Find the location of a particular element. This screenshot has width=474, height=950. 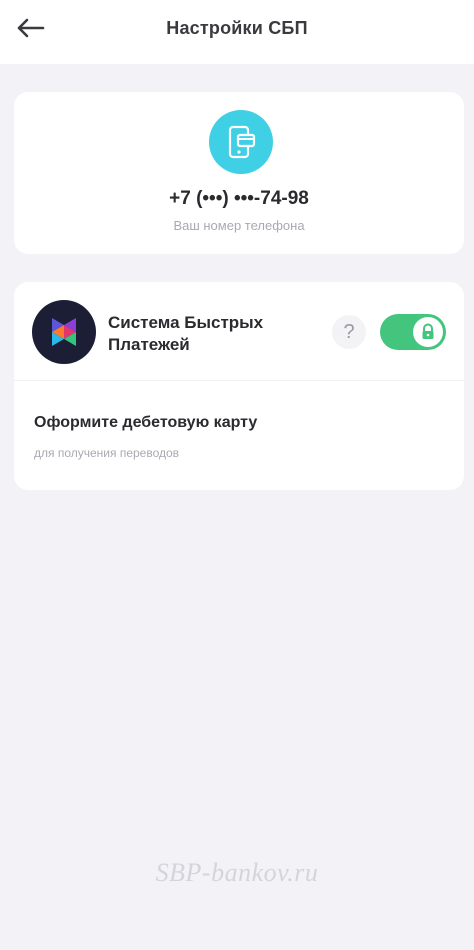

sbp-title: Система Быстрых Платежей is located at coordinates (186, 333).